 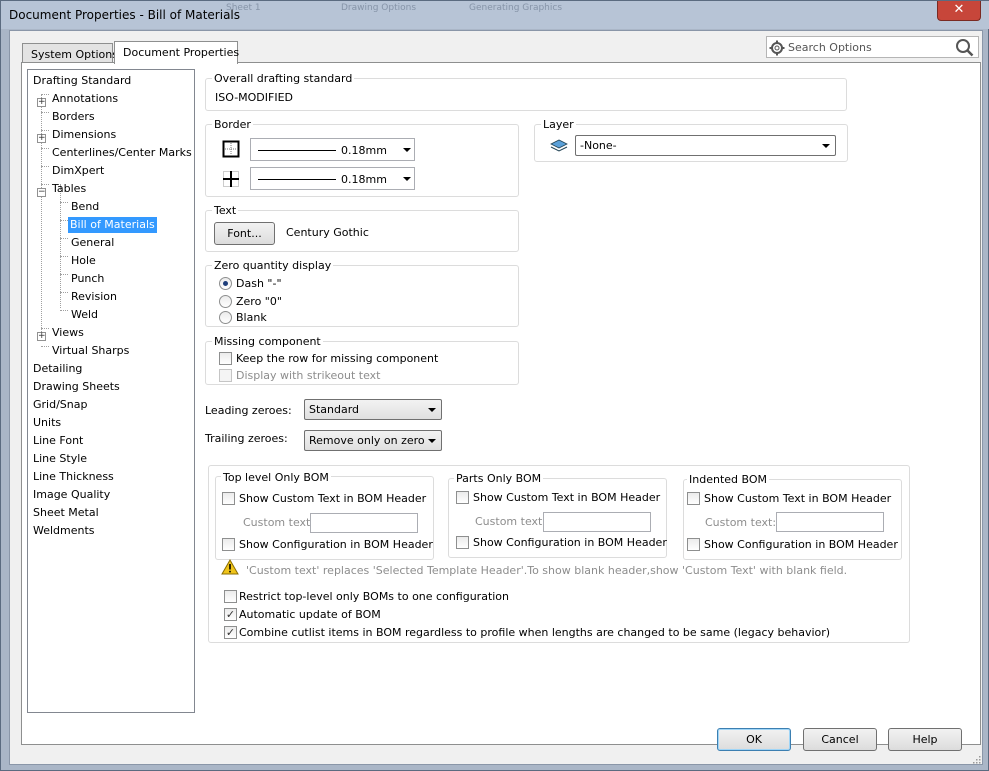 What do you see at coordinates (462, 497) in the screenshot?
I see `parts-only-custom-header-checkbox` at bounding box center [462, 497].